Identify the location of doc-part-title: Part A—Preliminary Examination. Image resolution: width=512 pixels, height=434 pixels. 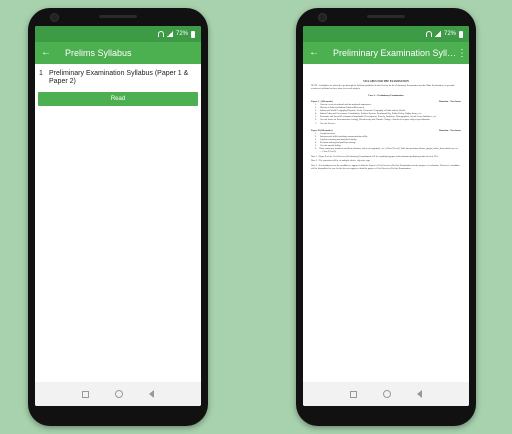
(386, 95).